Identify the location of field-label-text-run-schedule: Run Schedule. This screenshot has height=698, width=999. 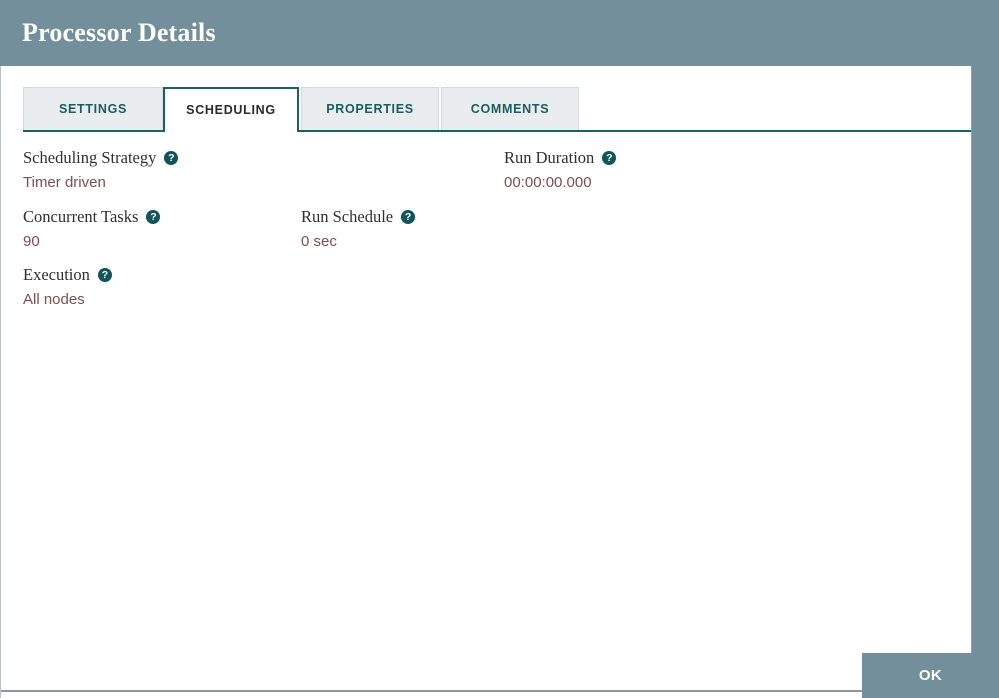
(347, 216).